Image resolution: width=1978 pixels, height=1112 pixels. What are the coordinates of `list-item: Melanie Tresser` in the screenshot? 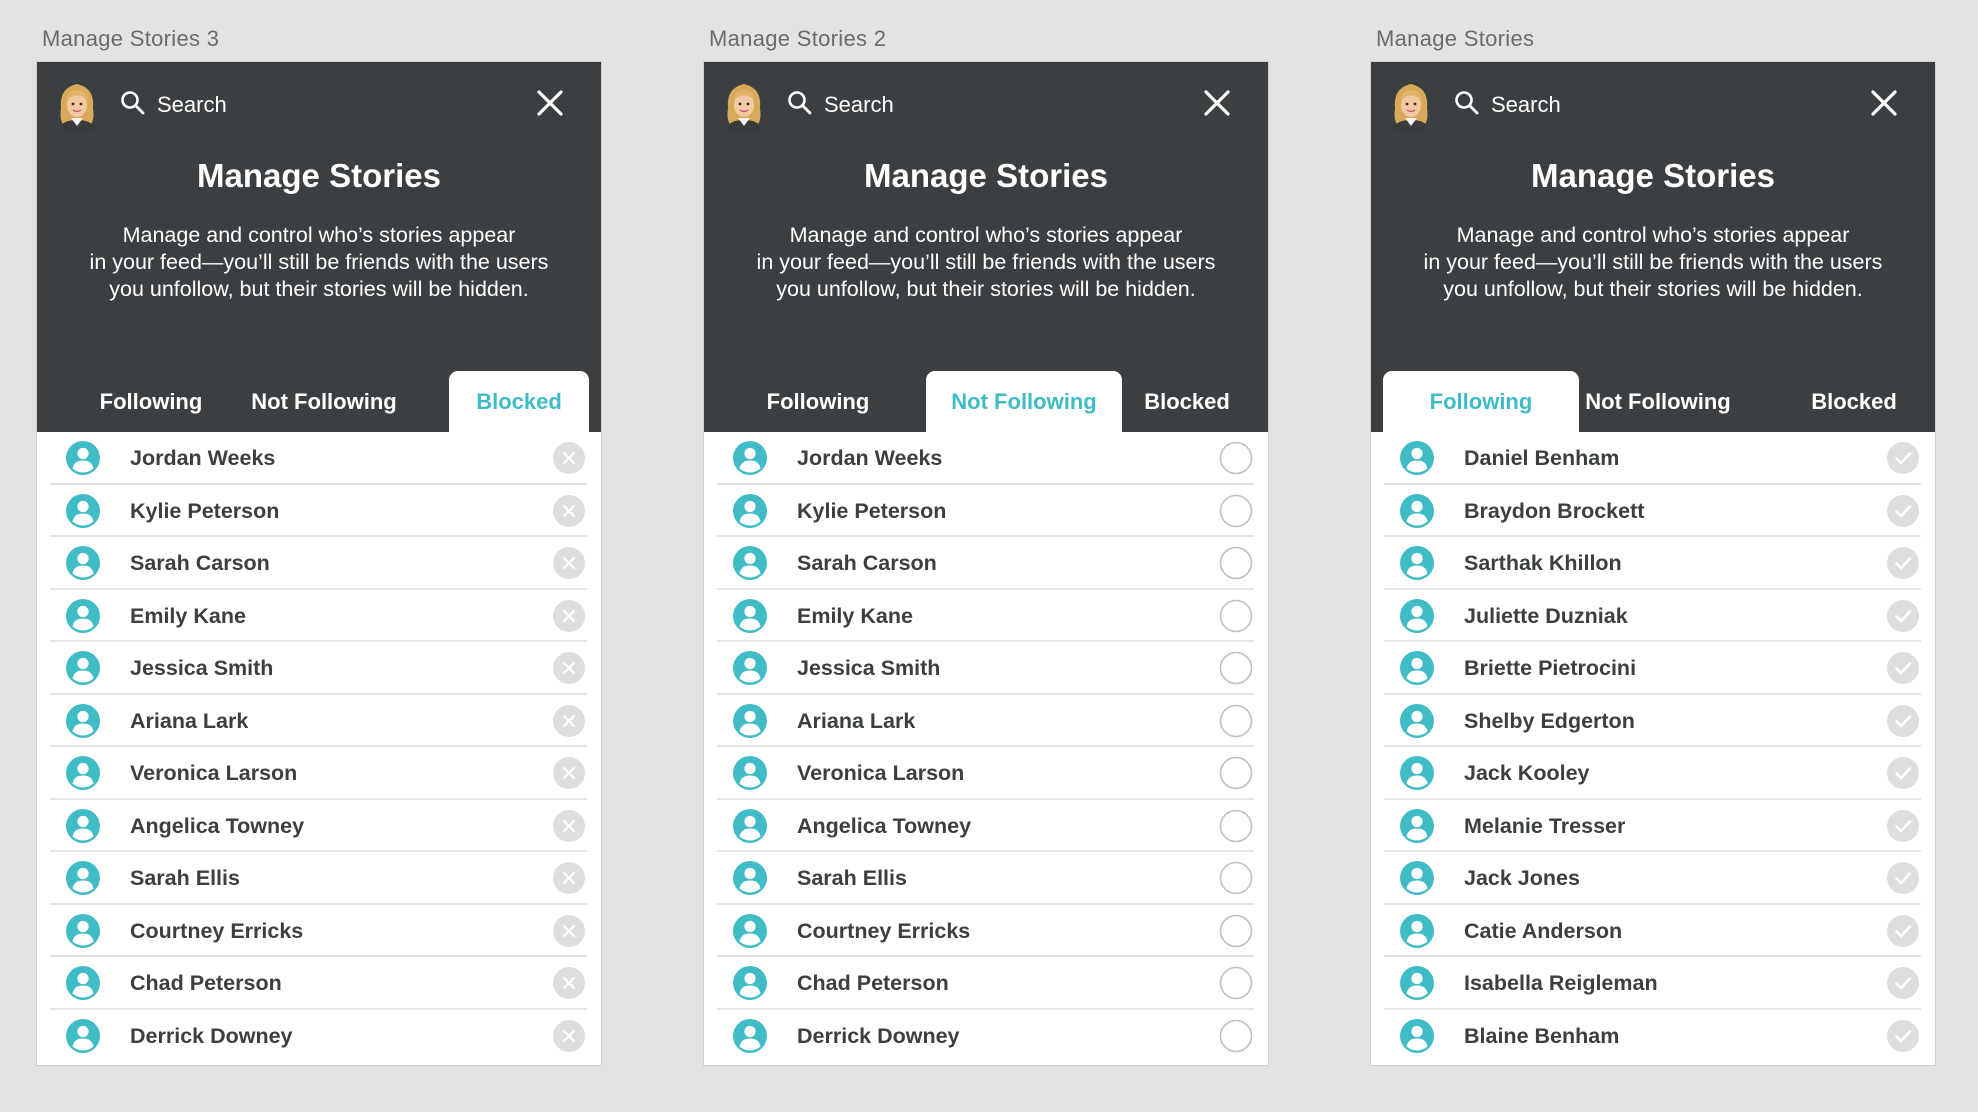 It's located at (1652, 826).